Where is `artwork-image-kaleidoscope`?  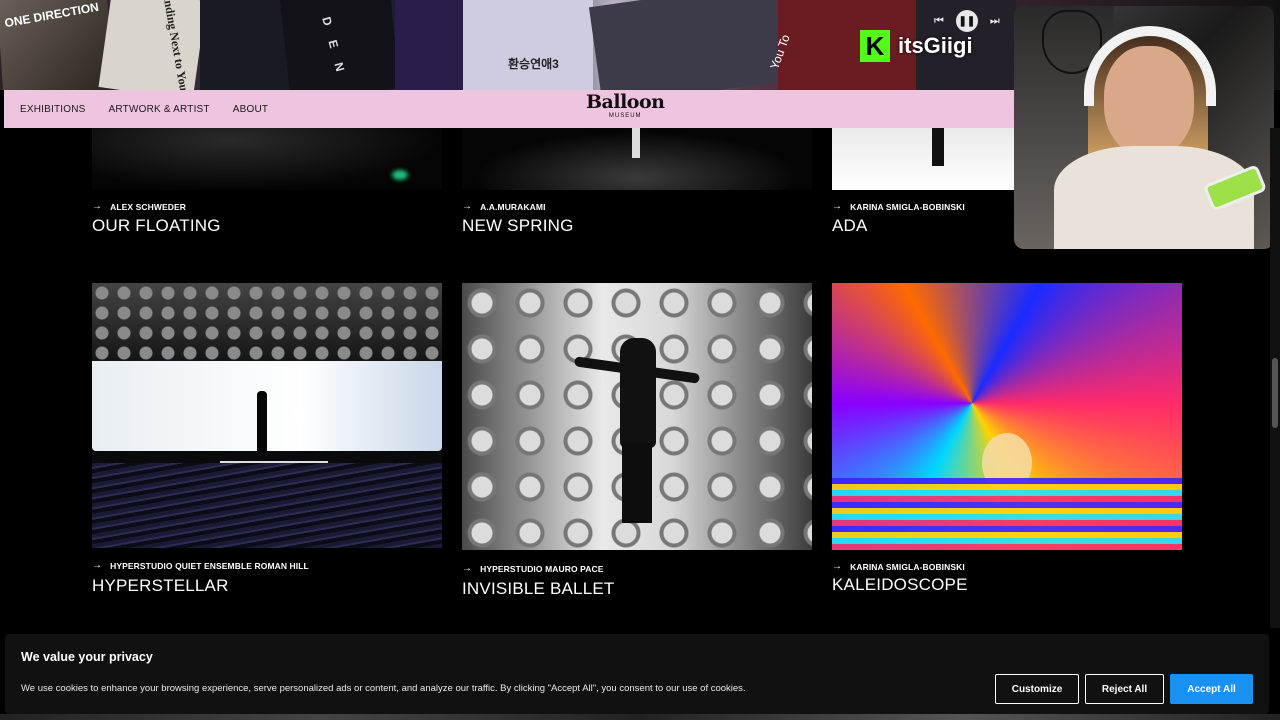
artwork-image-kaleidoscope is located at coordinates (1007, 416).